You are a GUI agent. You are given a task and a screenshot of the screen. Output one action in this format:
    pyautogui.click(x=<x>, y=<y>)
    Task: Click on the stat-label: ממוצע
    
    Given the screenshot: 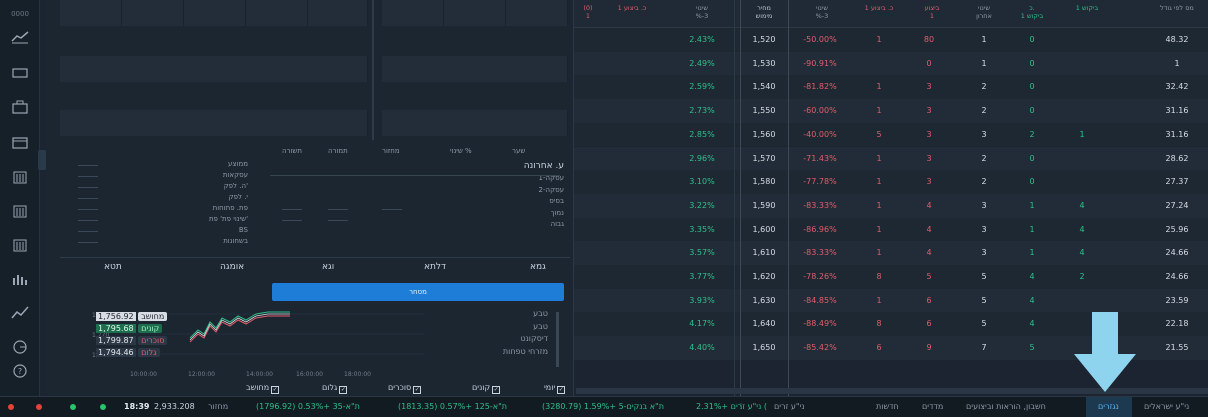 What is the action you would take?
    pyautogui.click(x=238, y=164)
    